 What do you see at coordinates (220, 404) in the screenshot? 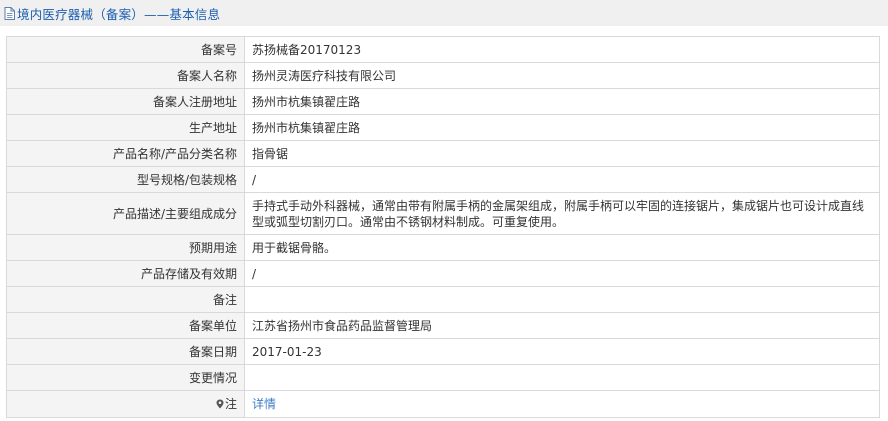
I see `location-pin-icon` at bounding box center [220, 404].